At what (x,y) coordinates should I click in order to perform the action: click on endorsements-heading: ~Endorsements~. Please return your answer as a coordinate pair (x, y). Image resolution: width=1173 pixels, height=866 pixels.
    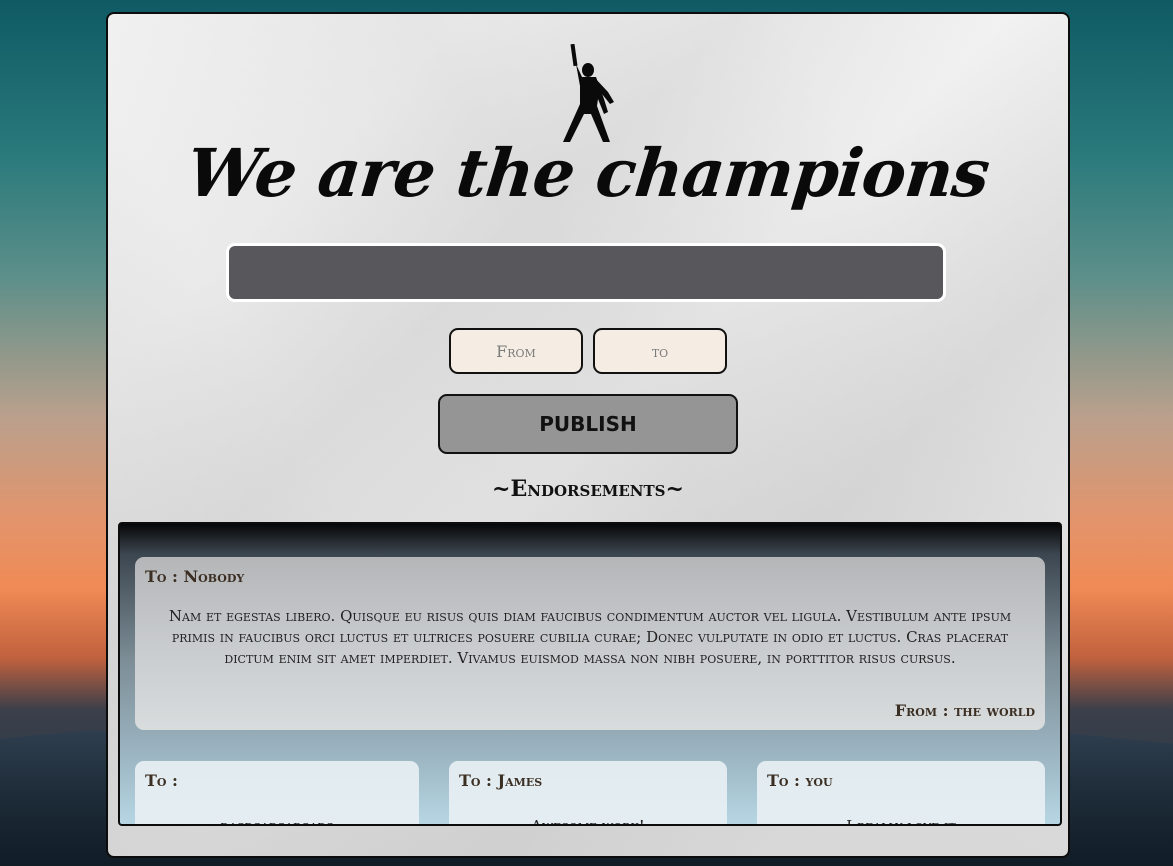
    Looking at the image, I should click on (588, 489).